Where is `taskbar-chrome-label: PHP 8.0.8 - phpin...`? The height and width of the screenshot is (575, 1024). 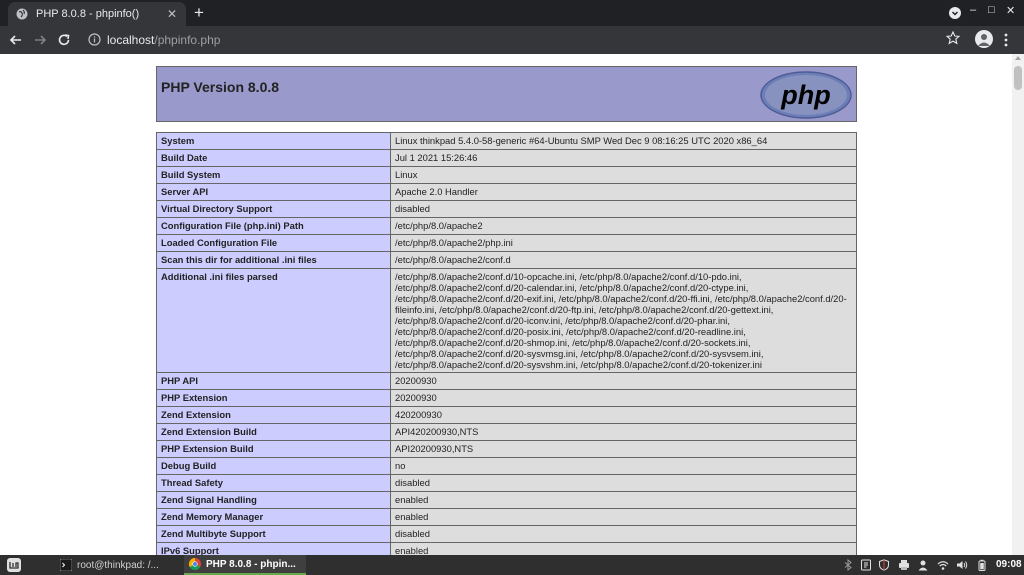 taskbar-chrome-label: PHP 8.0.8 - phpin... is located at coordinates (251, 564).